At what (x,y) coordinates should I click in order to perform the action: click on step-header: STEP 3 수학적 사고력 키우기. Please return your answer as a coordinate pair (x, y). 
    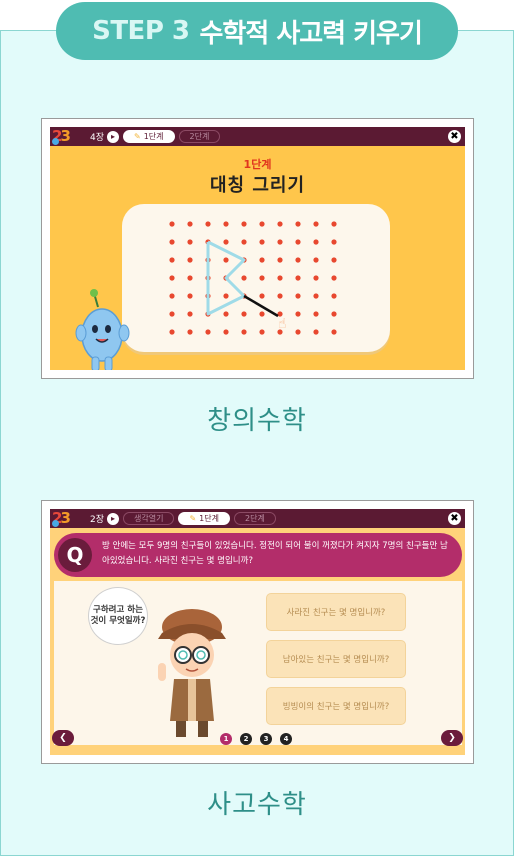
    Looking at the image, I should click on (257, 31).